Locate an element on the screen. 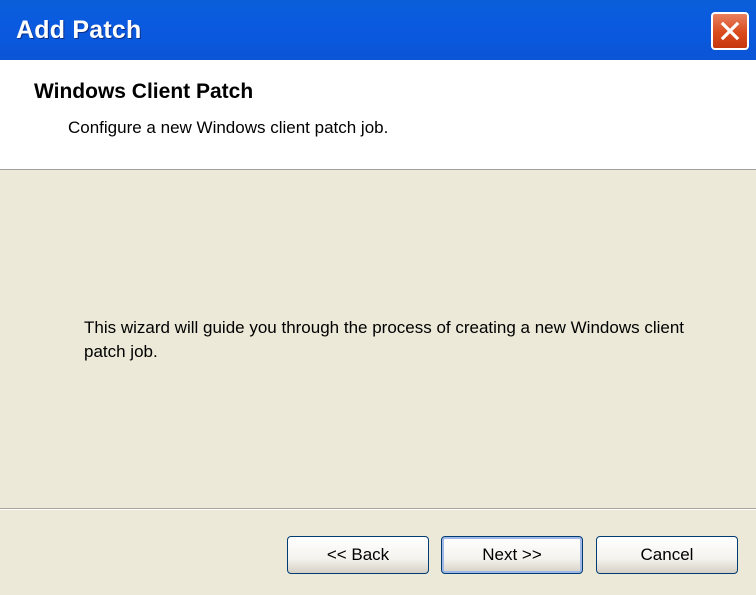 This screenshot has height=595, width=756. back-button: << Back is located at coordinates (358, 555).